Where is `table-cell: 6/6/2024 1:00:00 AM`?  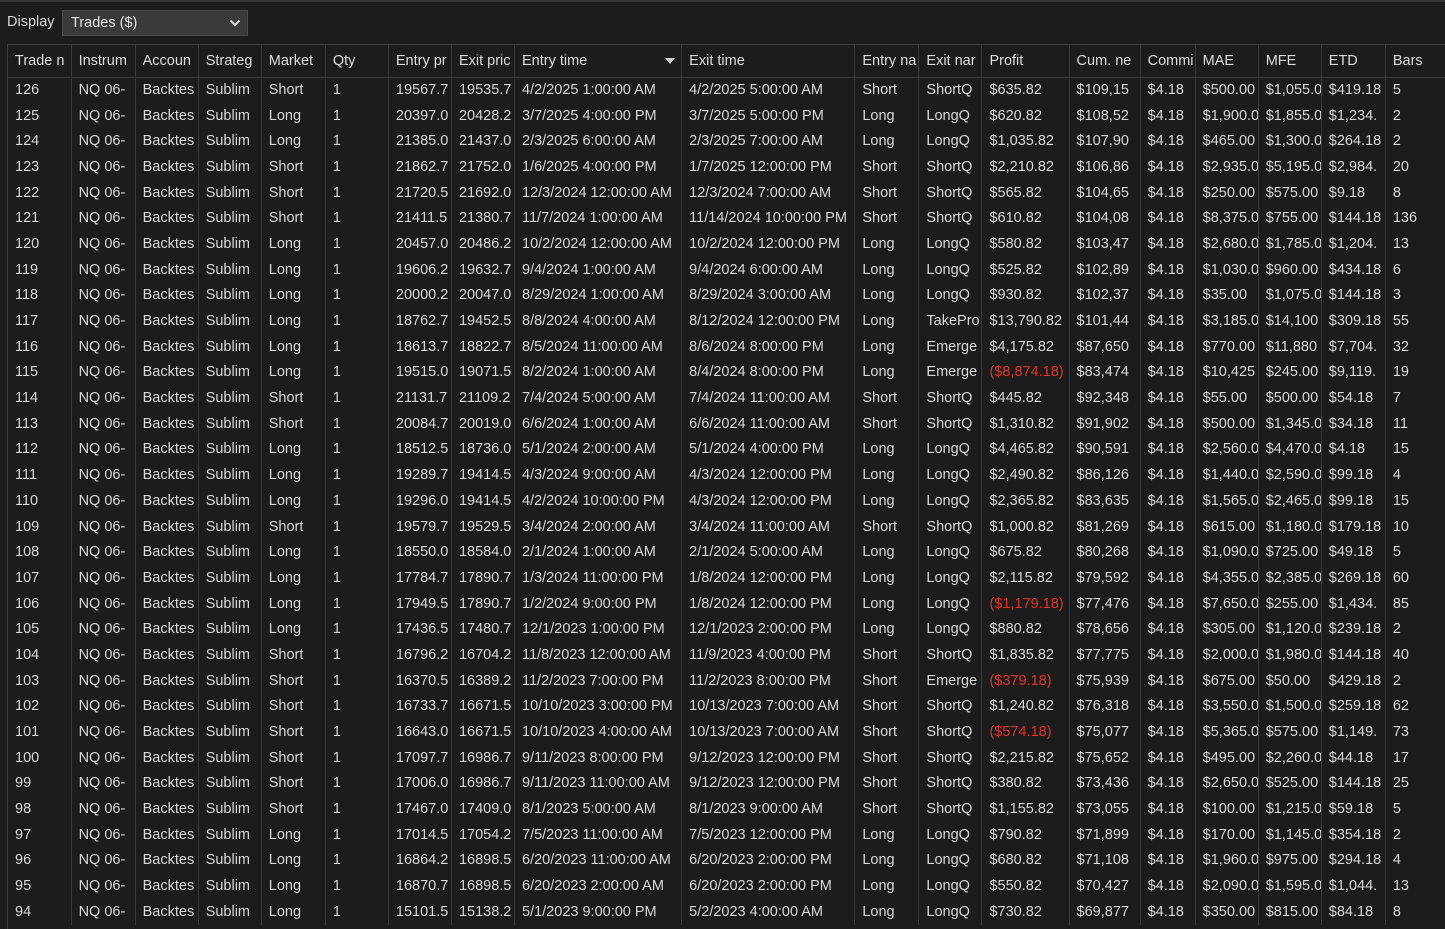
table-cell: 6/6/2024 1:00:00 AM is located at coordinates (598, 423).